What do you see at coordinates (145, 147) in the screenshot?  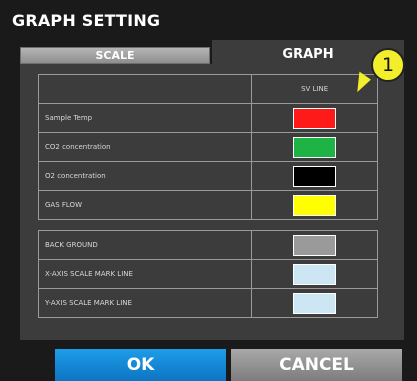 I see `row-label-co2-concentration: CO2 concentration` at bounding box center [145, 147].